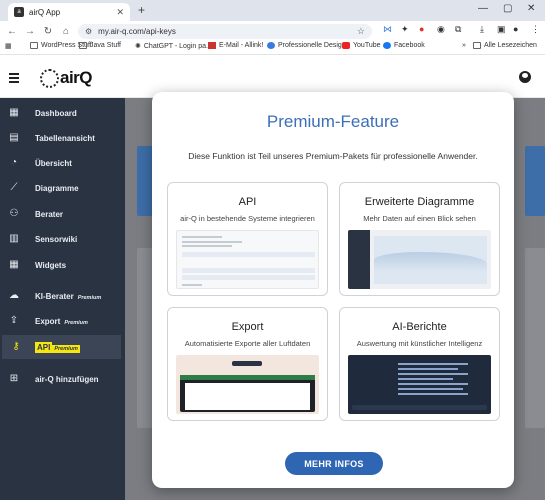 The width and height of the screenshot is (545, 500). What do you see at coordinates (515, 29) in the screenshot?
I see `profile-avatar-icon: ●` at bounding box center [515, 29].